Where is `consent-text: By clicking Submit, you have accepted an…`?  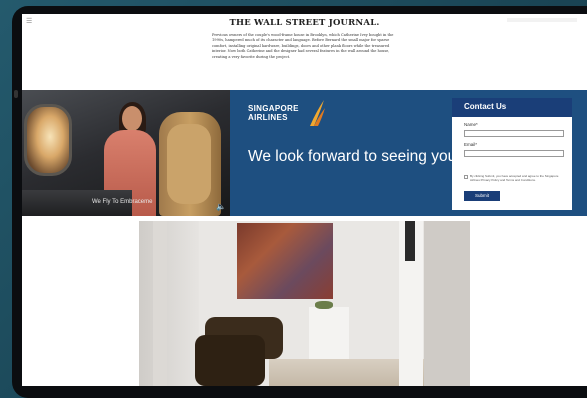 consent-text: By clicking Submit, you have accepted an… is located at coordinates (514, 178).